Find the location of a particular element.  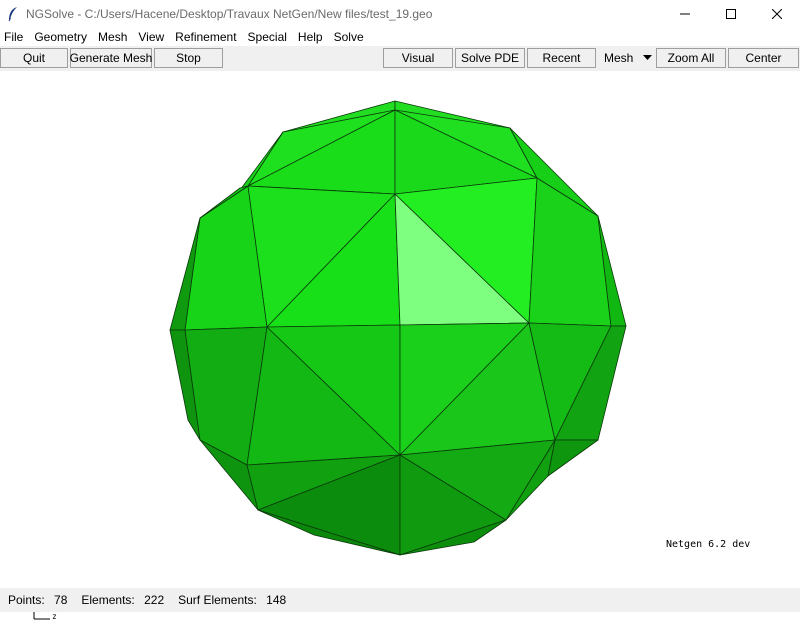

stop-button: Stop is located at coordinates (188, 58).